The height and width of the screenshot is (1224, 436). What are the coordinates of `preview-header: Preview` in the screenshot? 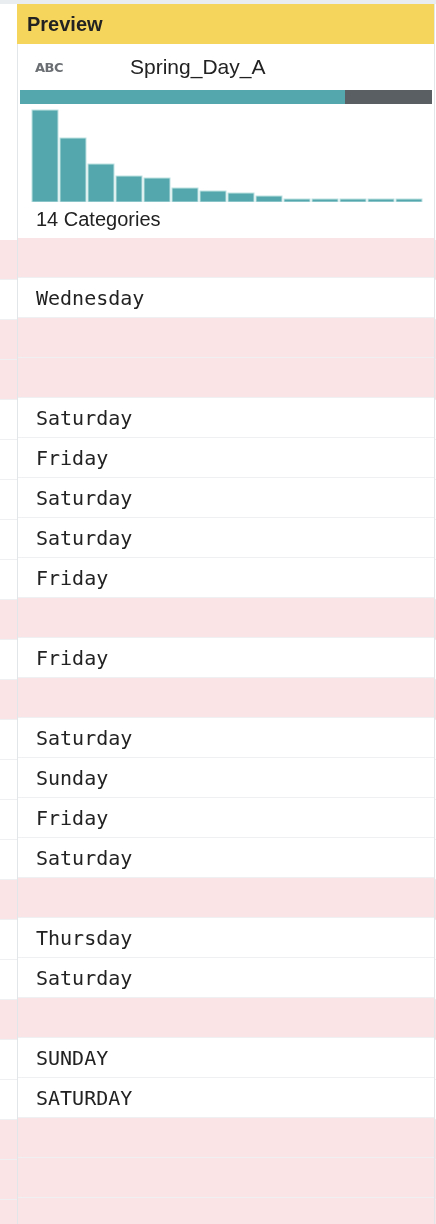 It's located at (225, 24).